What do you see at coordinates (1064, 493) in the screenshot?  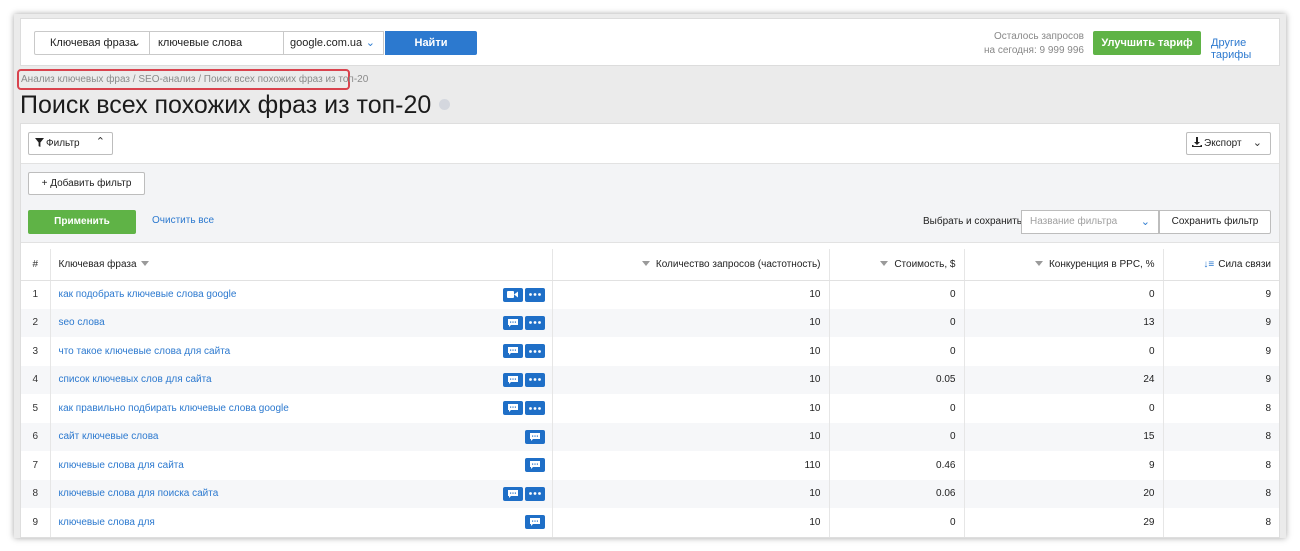 I see `competition-cell: 20` at bounding box center [1064, 493].